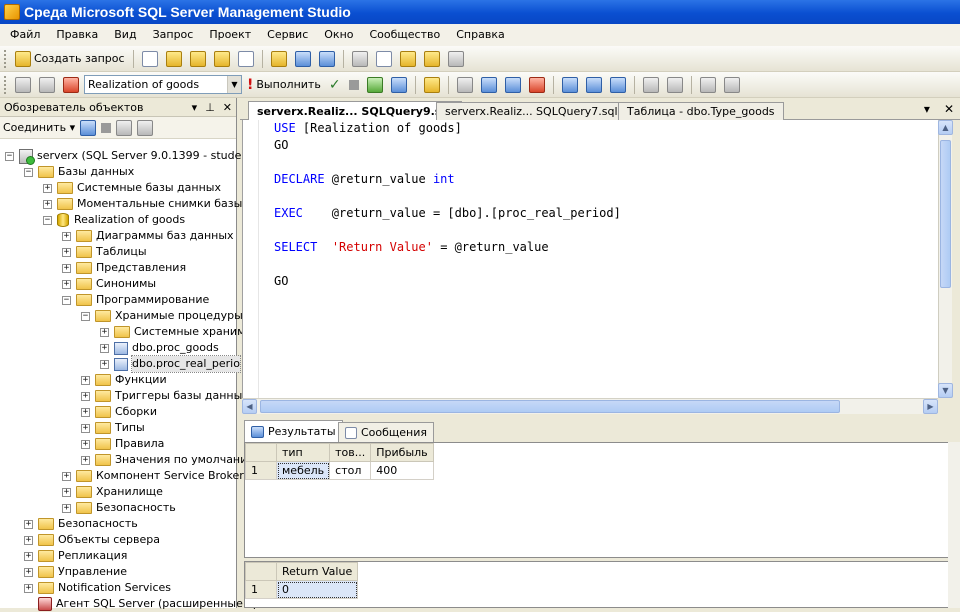 The height and width of the screenshot is (612, 960). Describe the element at coordinates (447, 179) in the screenshot. I see `code-line: DECLARE @return_value int` at that location.